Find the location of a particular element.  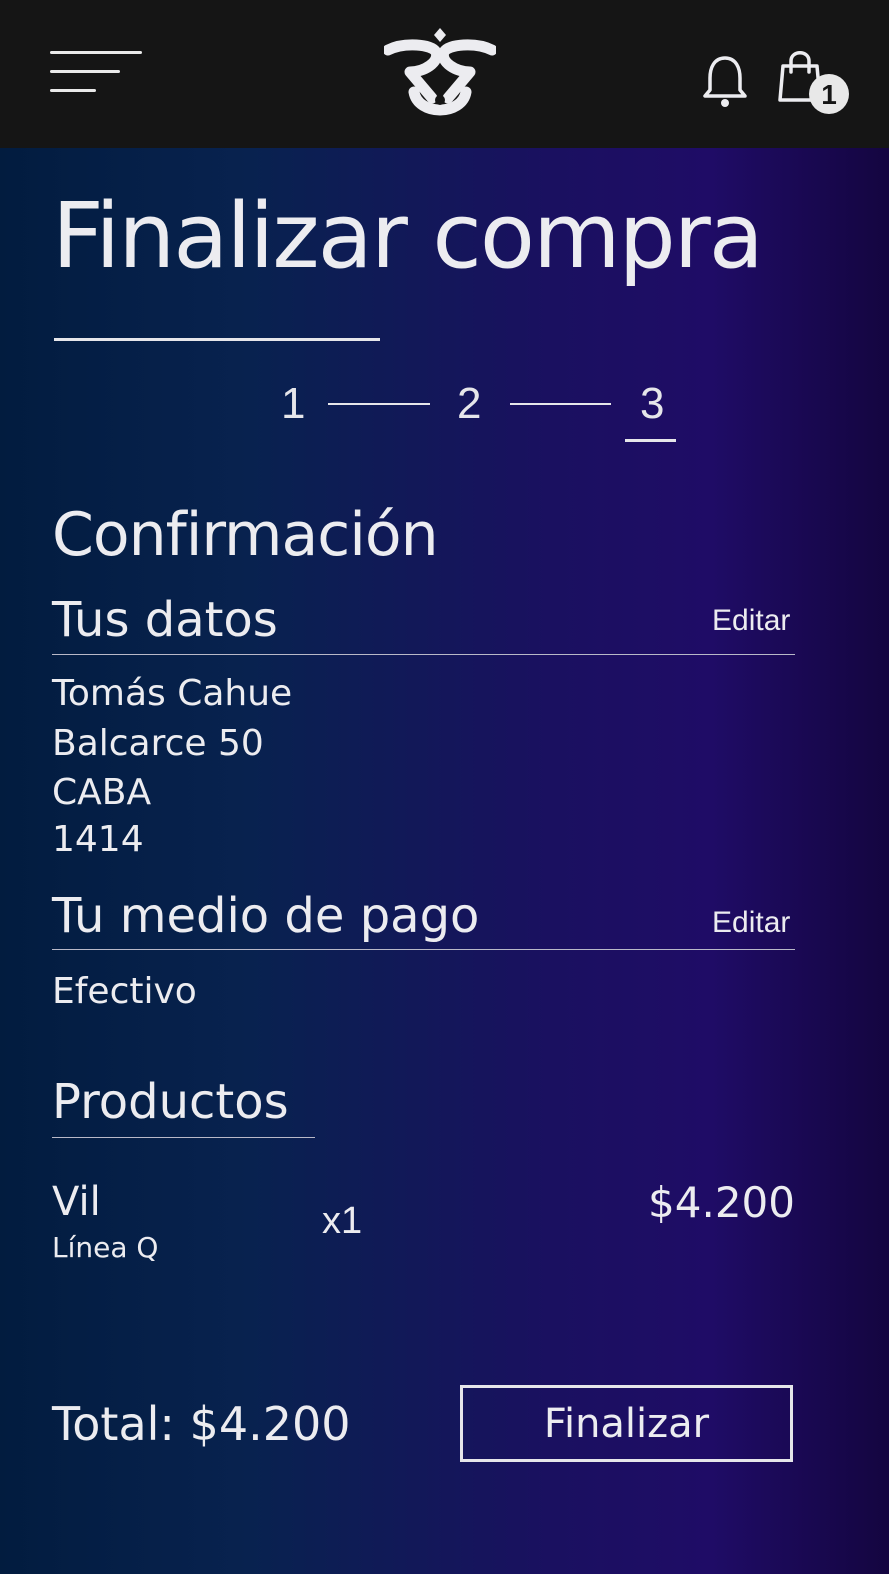

products-heading: Productos is located at coordinates (170, 1102).